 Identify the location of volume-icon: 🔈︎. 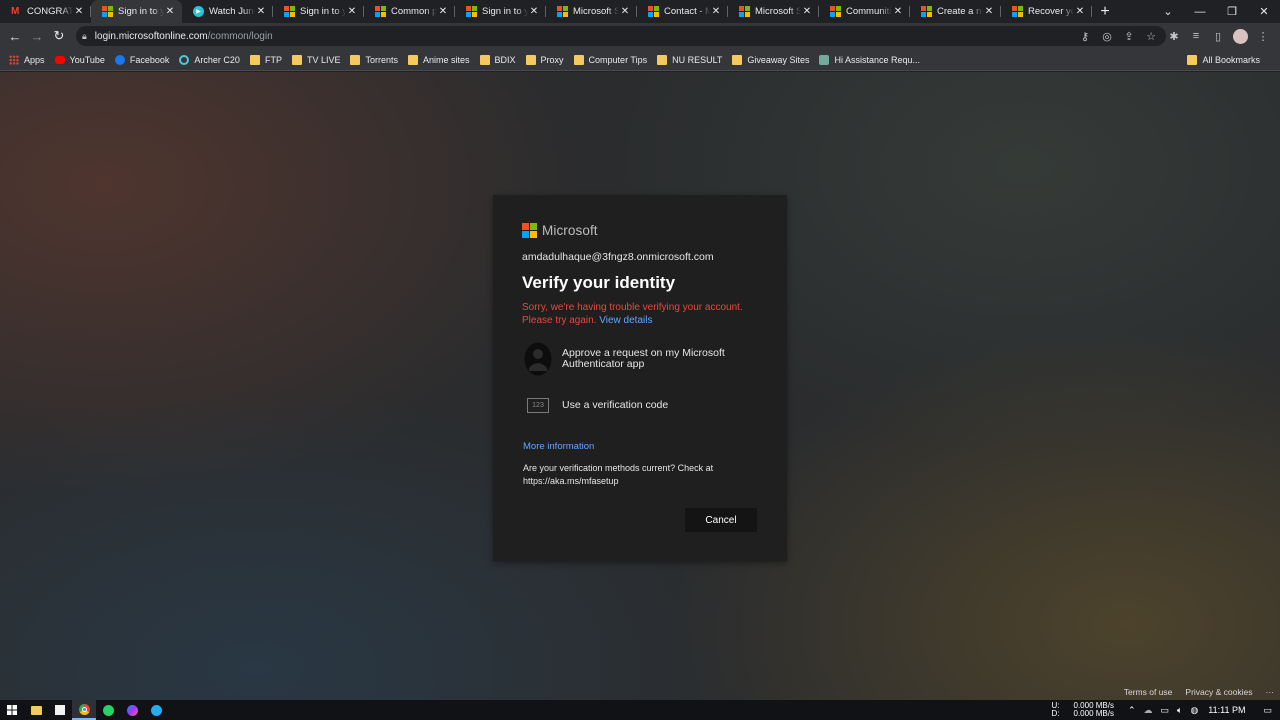
(1179, 710).